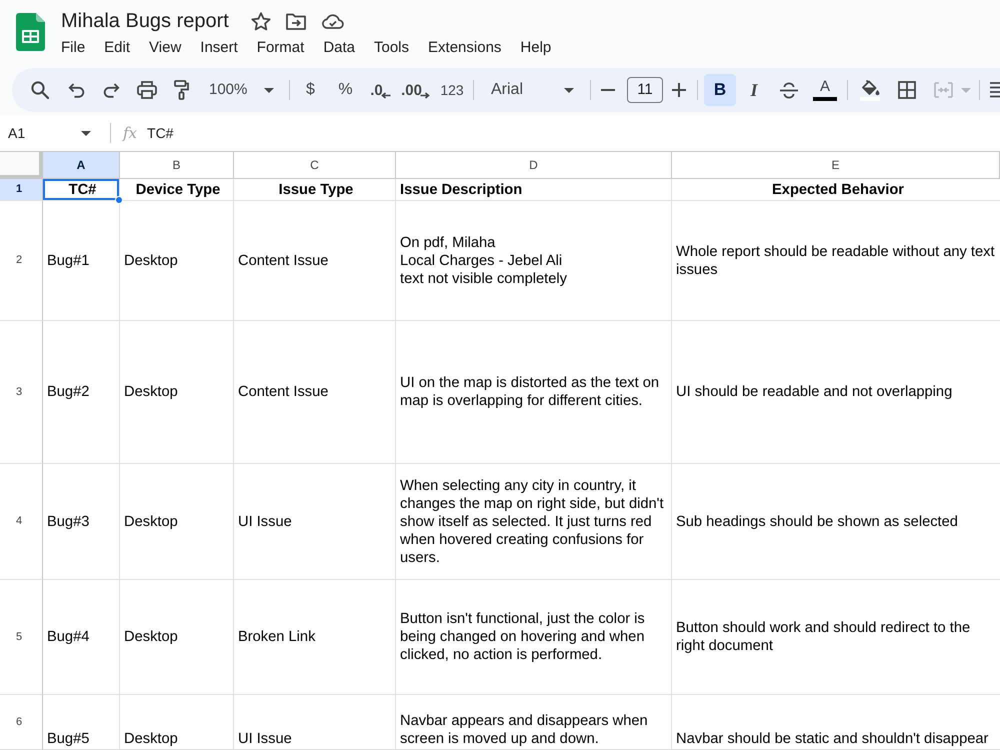  Describe the element at coordinates (178, 189) in the screenshot. I see `column-title: Device Type` at that location.